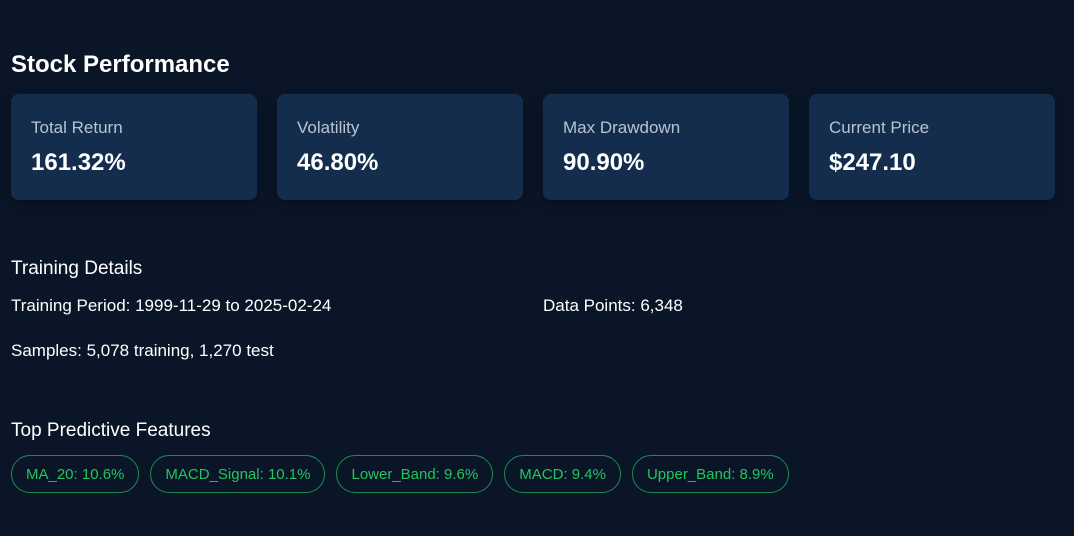  What do you see at coordinates (613, 305) in the screenshot?
I see `data-points: Data Points: 6,348` at bounding box center [613, 305].